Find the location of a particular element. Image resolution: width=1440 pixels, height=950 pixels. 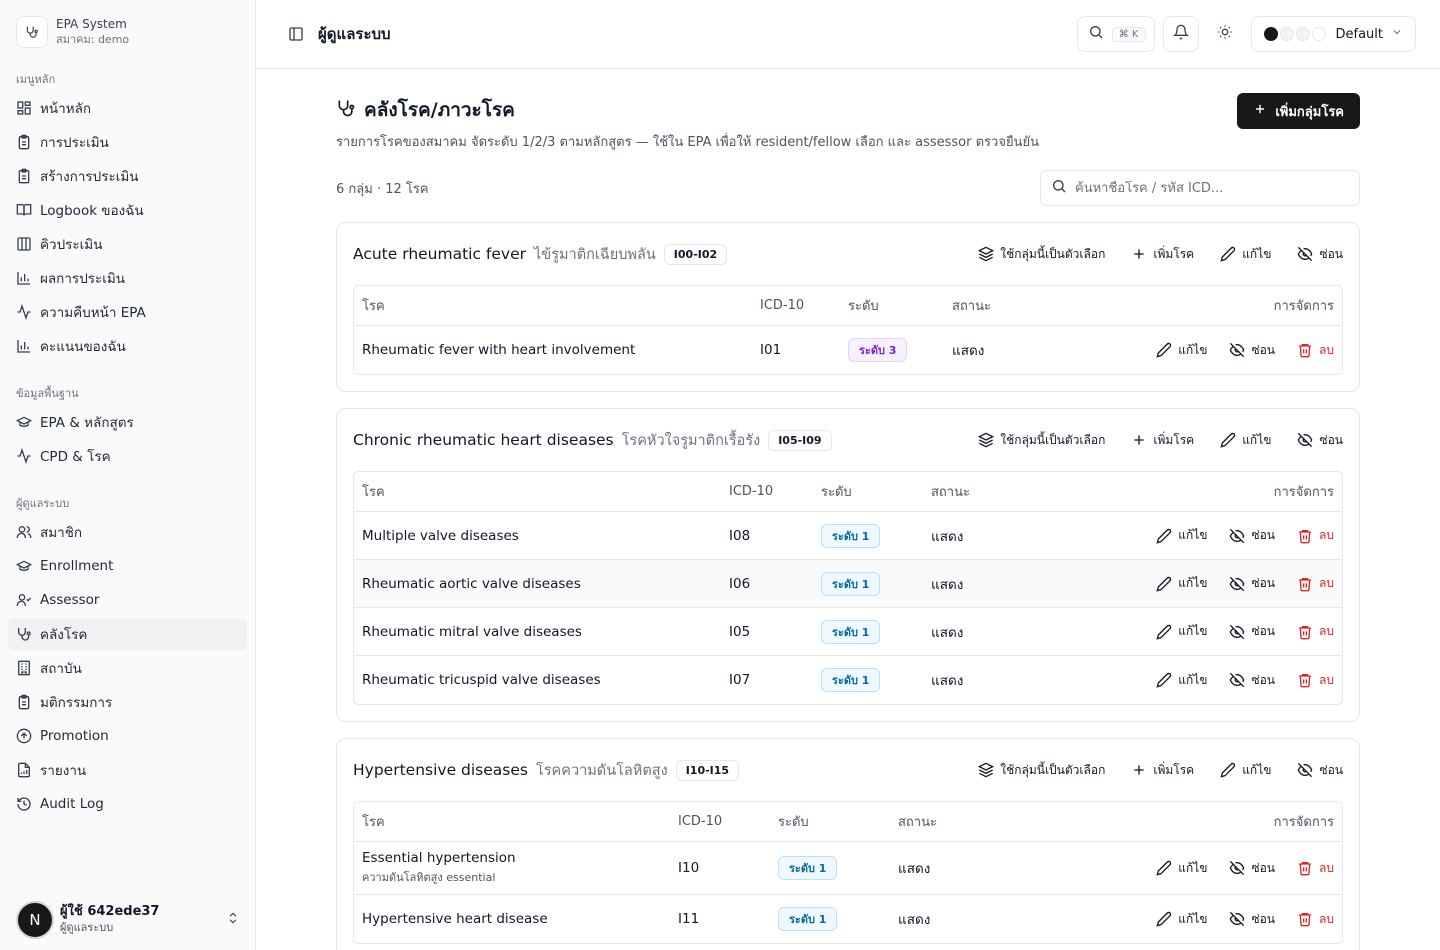

color-swatch is located at coordinates (1270, 34).